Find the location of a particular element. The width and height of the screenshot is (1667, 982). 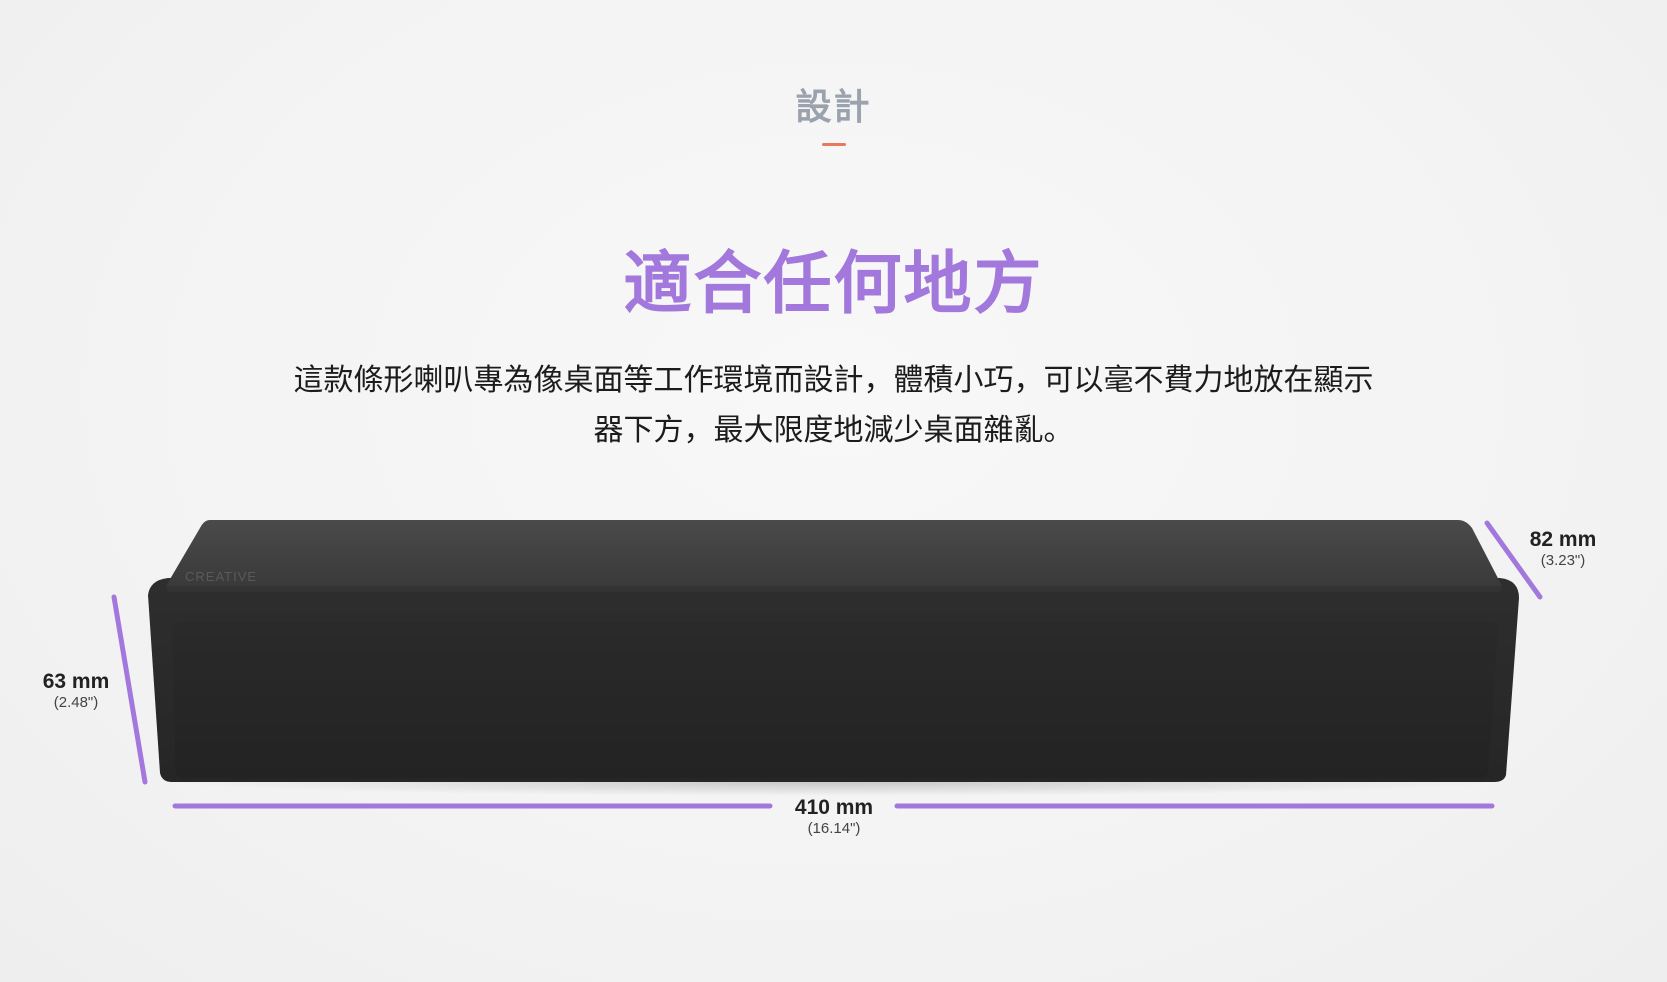

height-metric: 63 mm is located at coordinates (76, 681).